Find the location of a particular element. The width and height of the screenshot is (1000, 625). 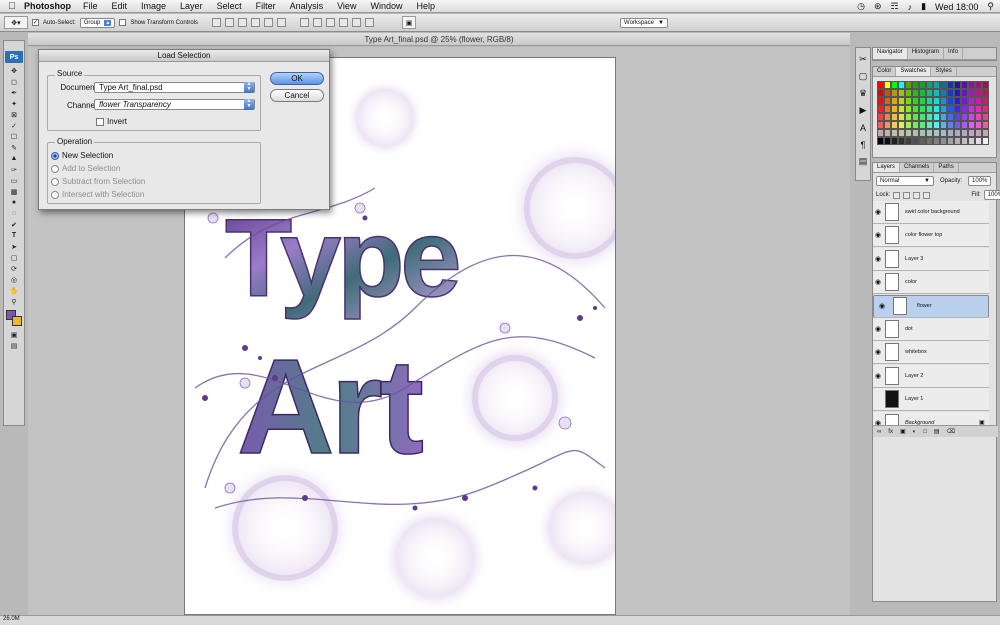

eraser-tool-icon: ▭ is located at coordinates (14, 180).